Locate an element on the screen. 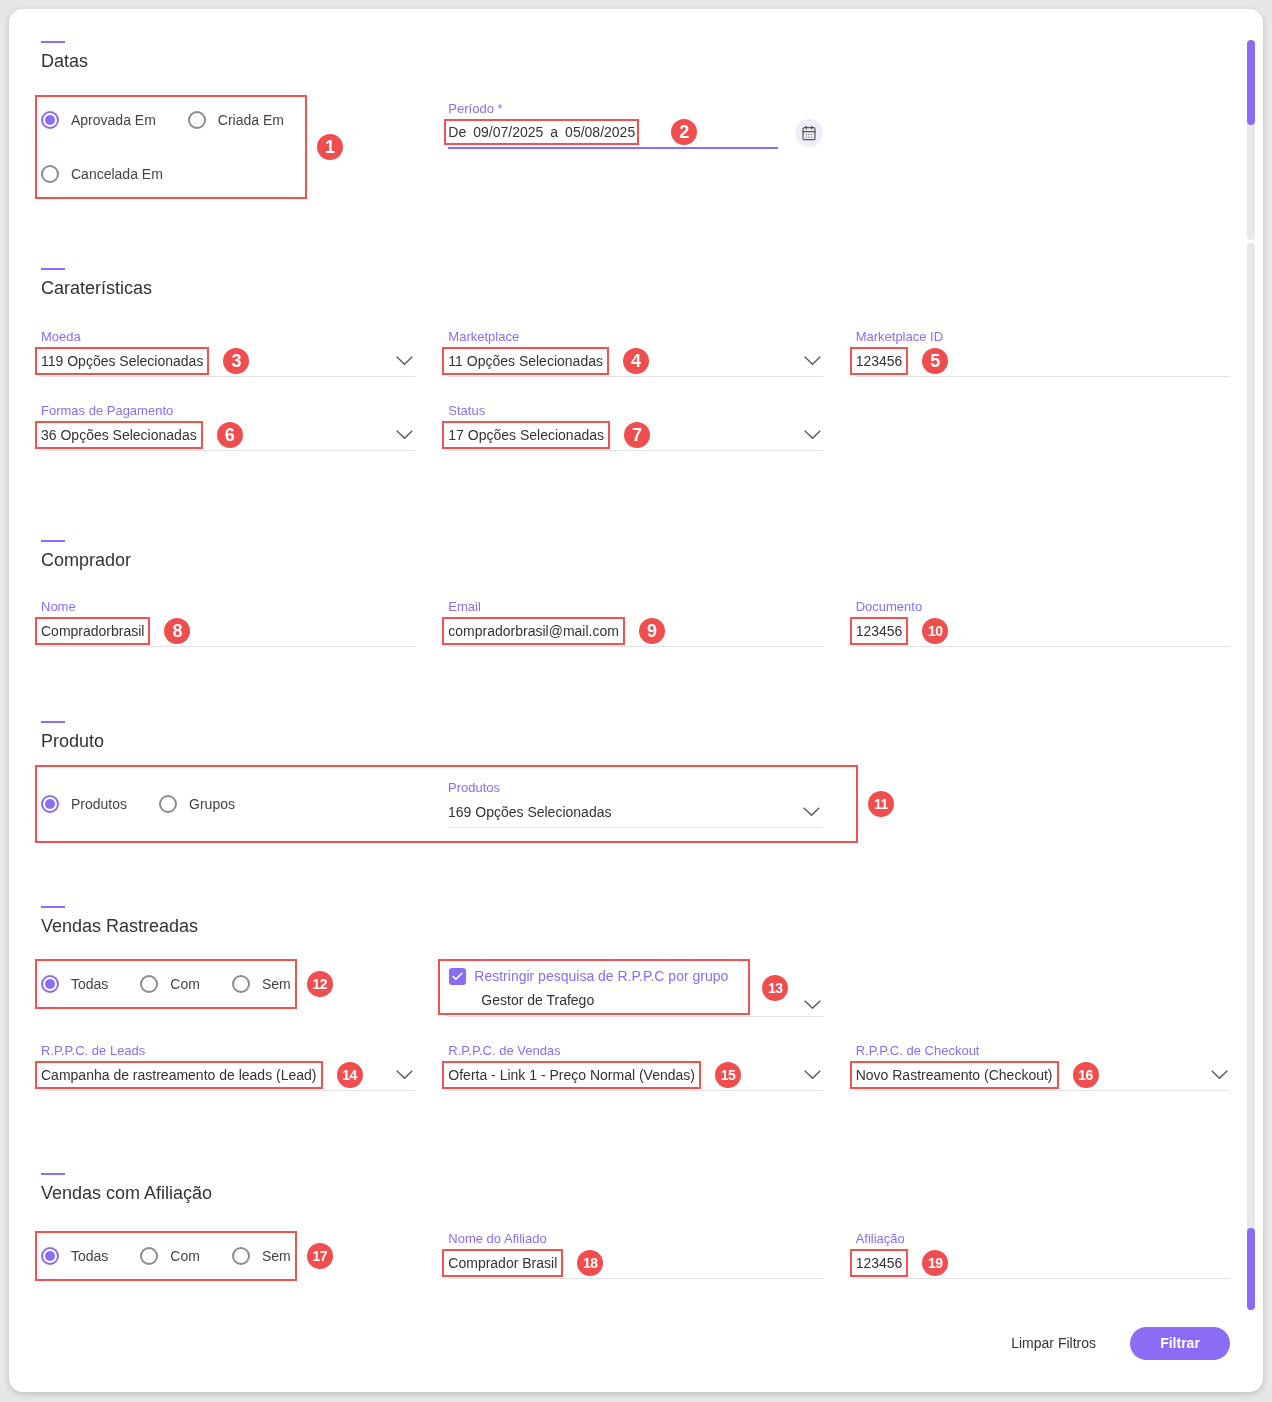 This screenshot has height=1402, width=1272. input-field: 123456 10 is located at coordinates (1042, 631).